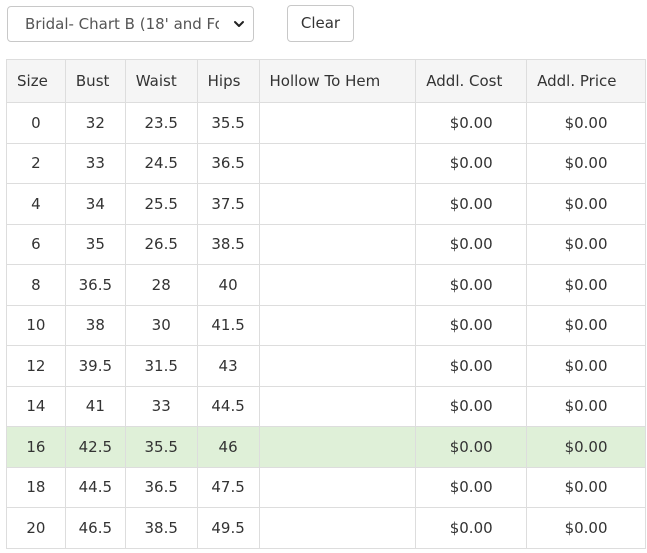 The width and height of the screenshot is (647, 553). Describe the element at coordinates (228, 325) in the screenshot. I see `cell-hips: 41.5` at that location.